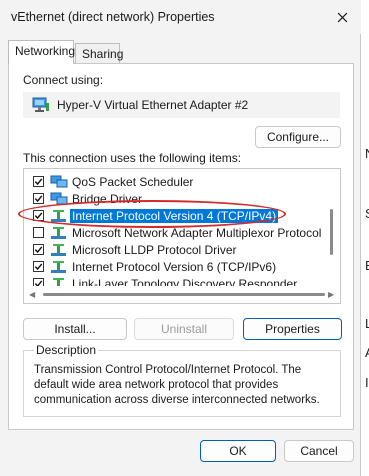  Describe the element at coordinates (367, 213) in the screenshot. I see `background-text: S` at that location.